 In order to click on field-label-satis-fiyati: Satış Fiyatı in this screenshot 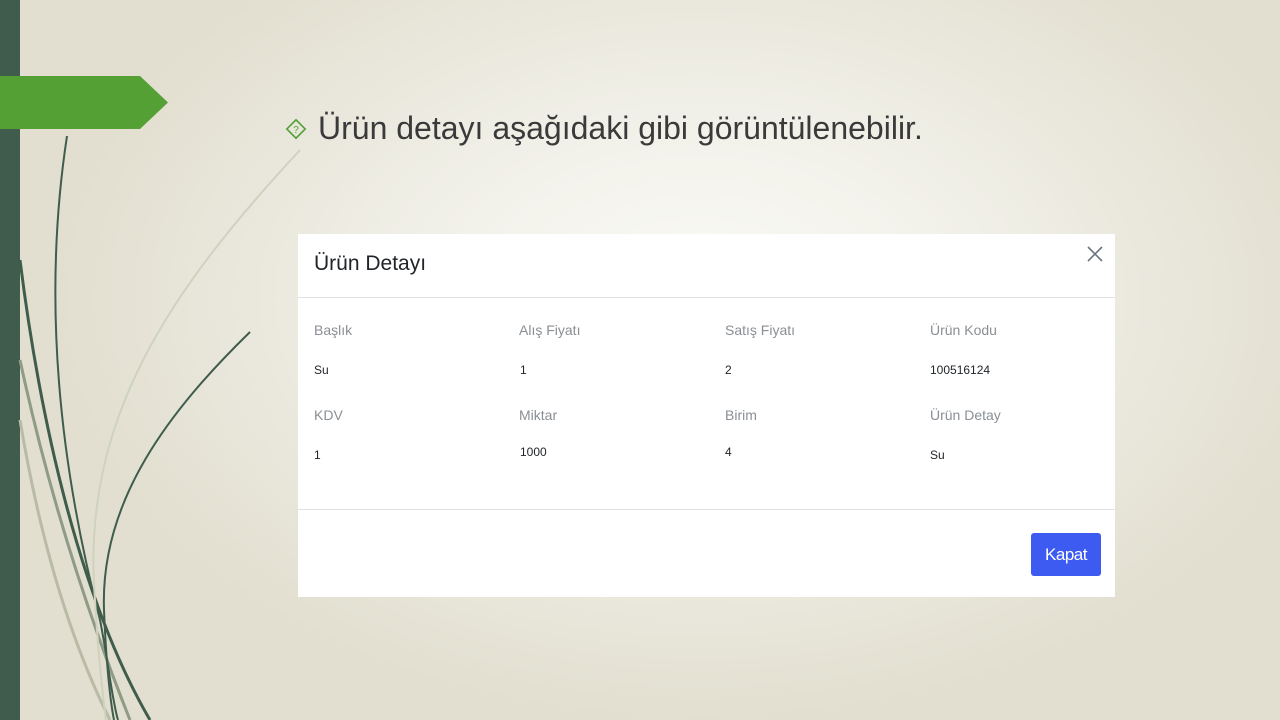, I will do `click(760, 330)`.